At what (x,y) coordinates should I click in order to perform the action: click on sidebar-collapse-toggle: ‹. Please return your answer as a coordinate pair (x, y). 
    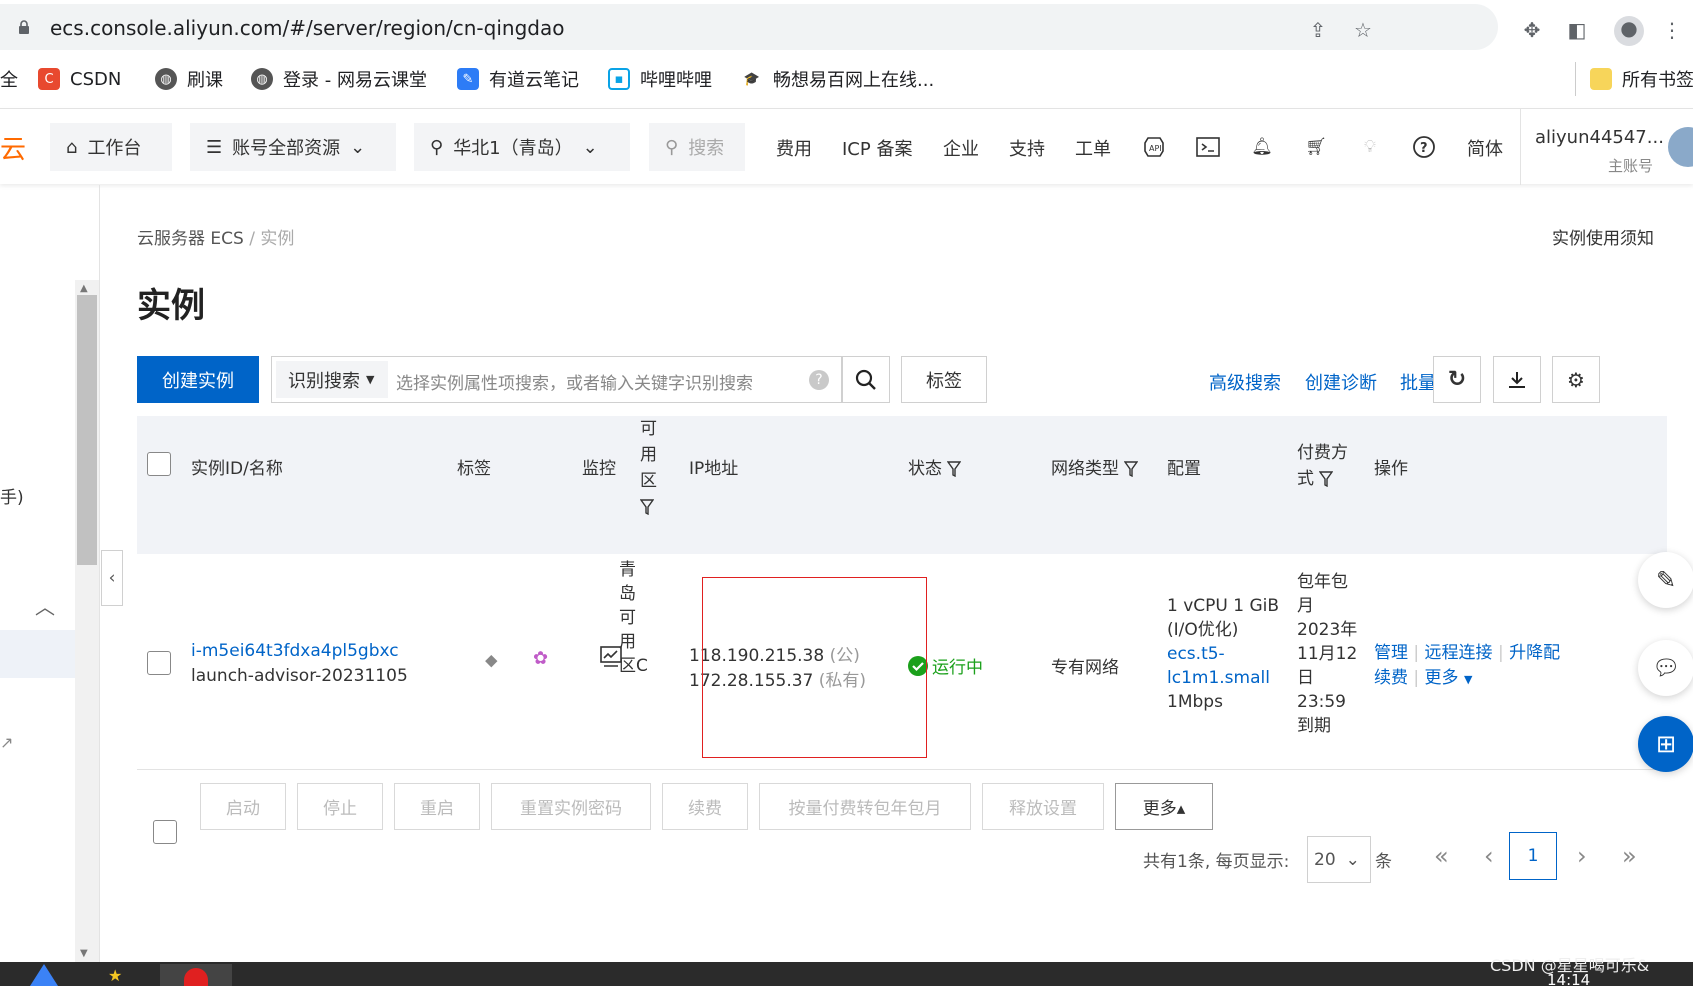
    Looking at the image, I should click on (112, 578).